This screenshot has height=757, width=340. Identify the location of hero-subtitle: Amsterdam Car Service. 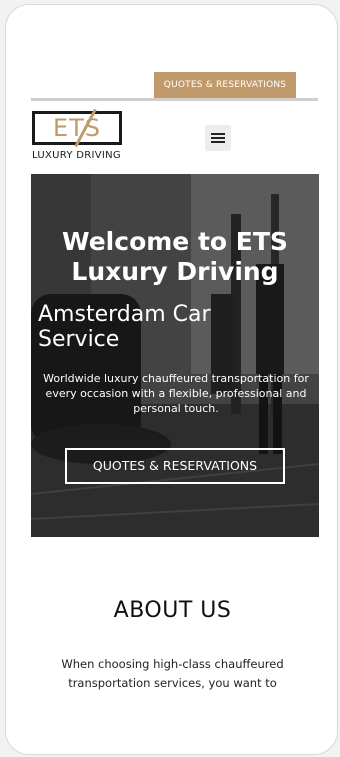
(124, 327).